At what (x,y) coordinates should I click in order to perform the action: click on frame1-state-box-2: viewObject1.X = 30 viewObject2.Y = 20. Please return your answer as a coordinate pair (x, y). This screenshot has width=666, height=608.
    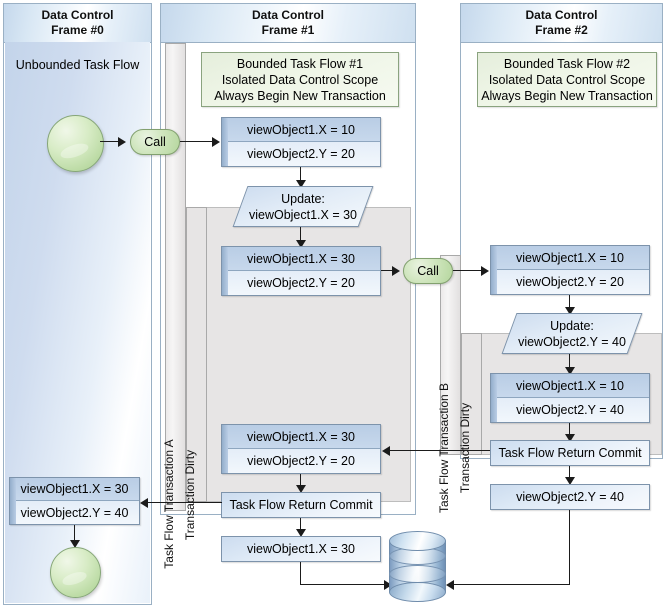
    Looking at the image, I should click on (301, 271).